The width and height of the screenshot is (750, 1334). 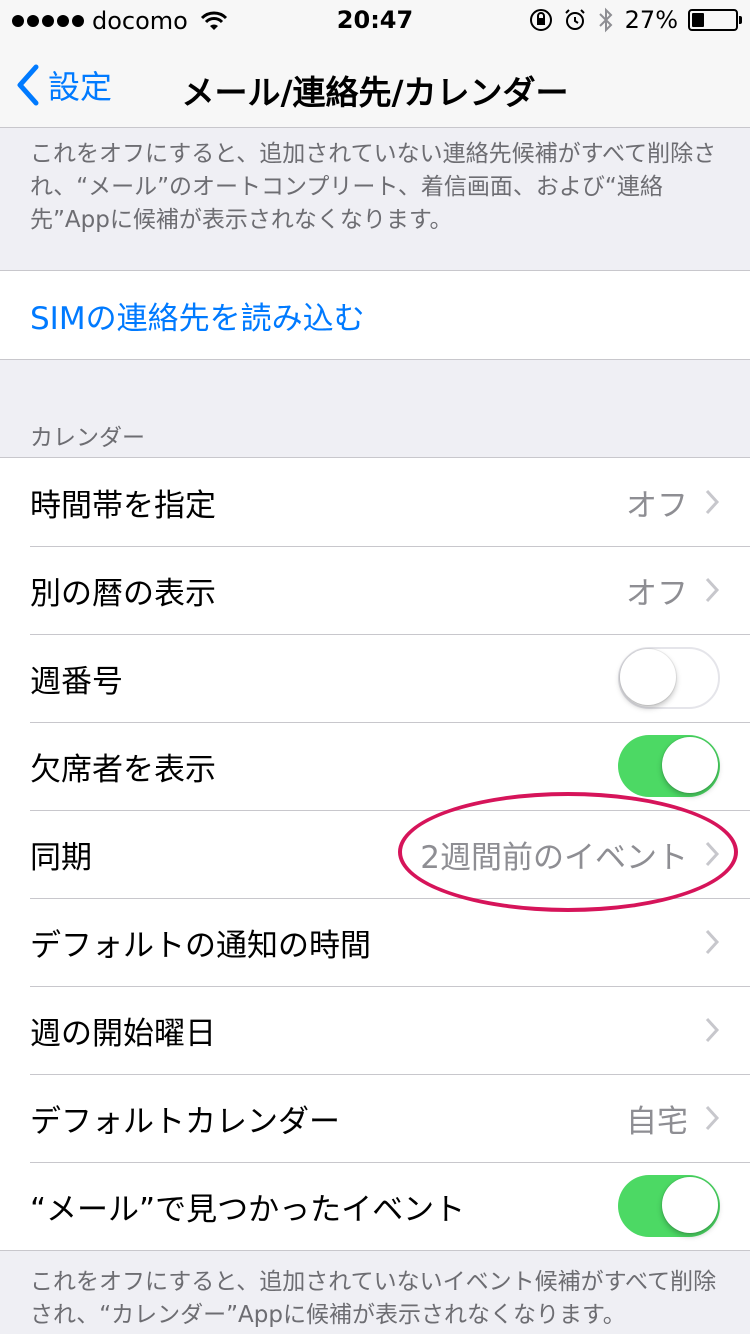 What do you see at coordinates (200, 945) in the screenshot?
I see `row-label: デフォルトの通知の時間` at bounding box center [200, 945].